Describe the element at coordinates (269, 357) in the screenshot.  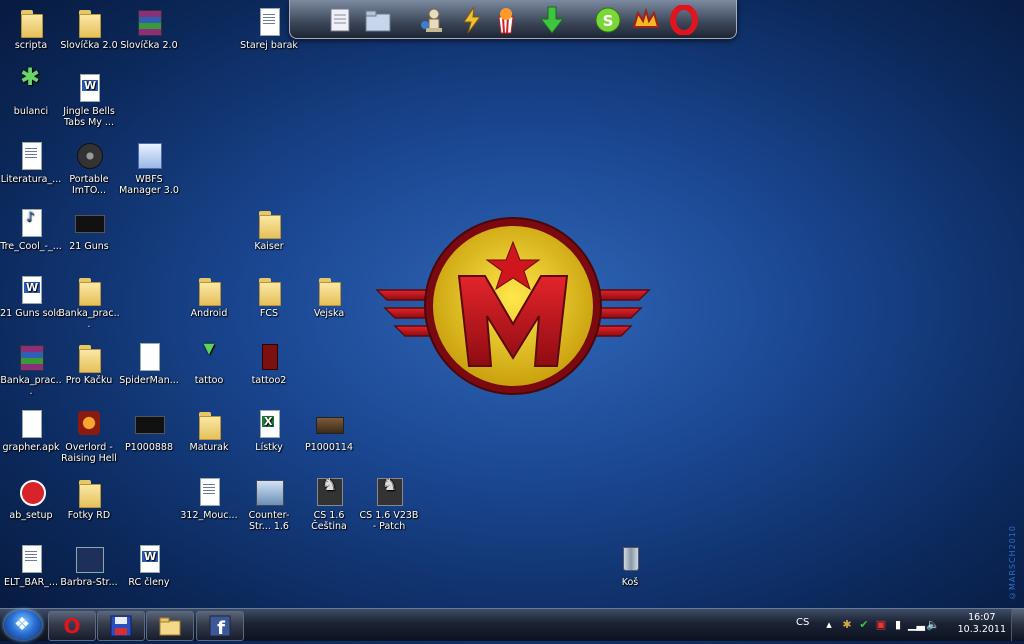
I see `tattoo2-image-icon` at that location.